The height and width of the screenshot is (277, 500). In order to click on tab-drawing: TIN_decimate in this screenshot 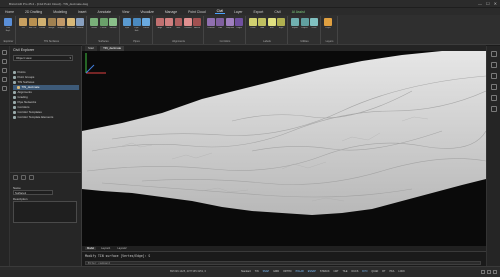, I will do `click(112, 48)`.